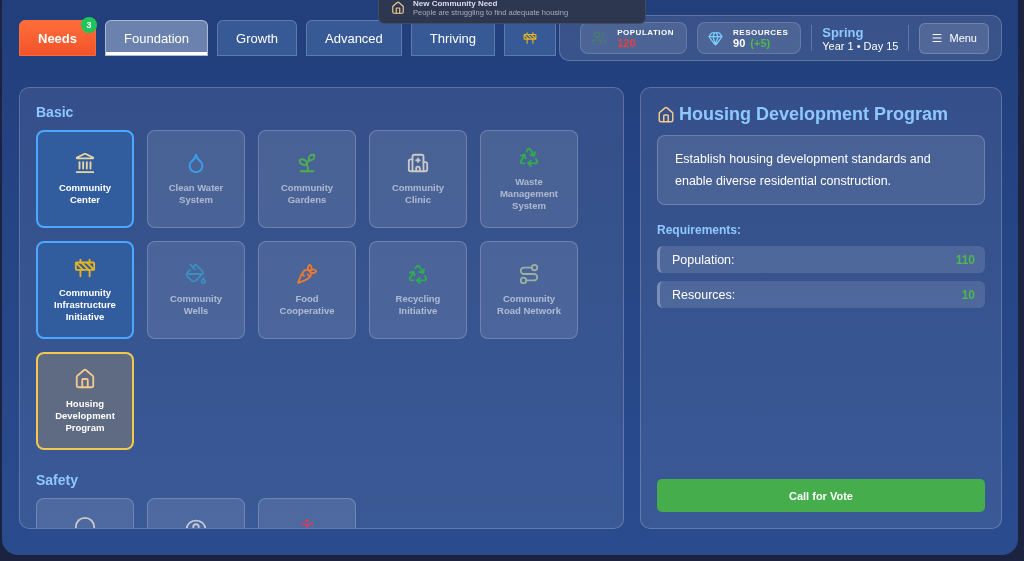 The image size is (1024, 561). What do you see at coordinates (529, 274) in the screenshot?
I see `road-icon` at bounding box center [529, 274].